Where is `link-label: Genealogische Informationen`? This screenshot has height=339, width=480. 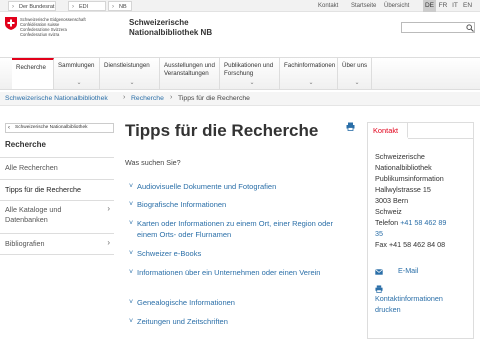
link-label: Genealogische Informationen is located at coordinates (186, 302).